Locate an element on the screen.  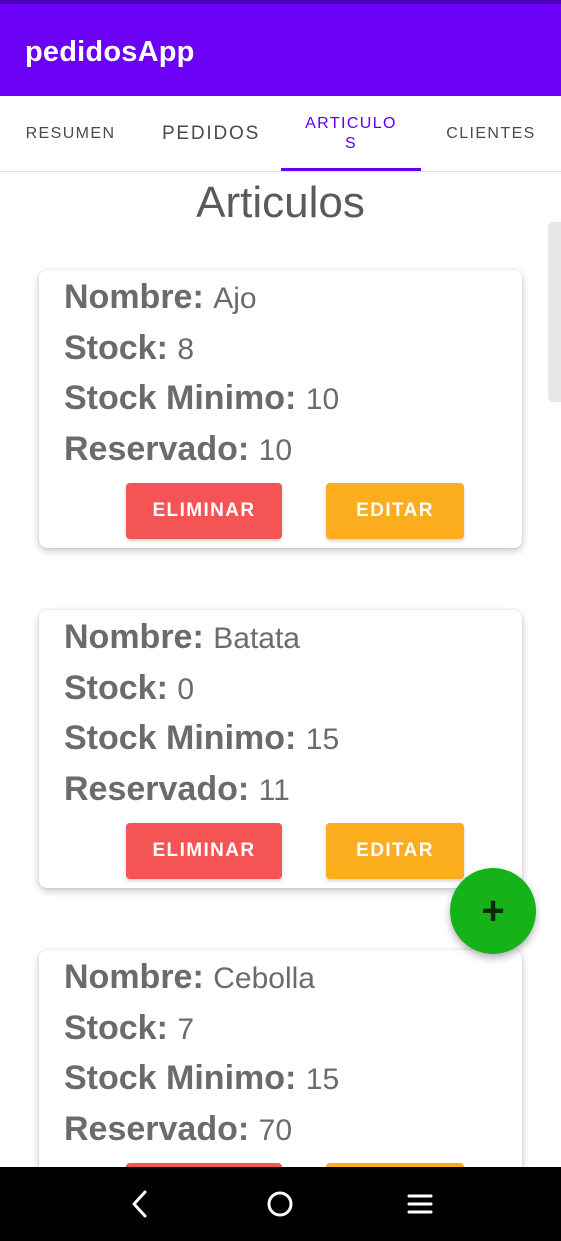
article-reservado: 70 is located at coordinates (275, 1130).